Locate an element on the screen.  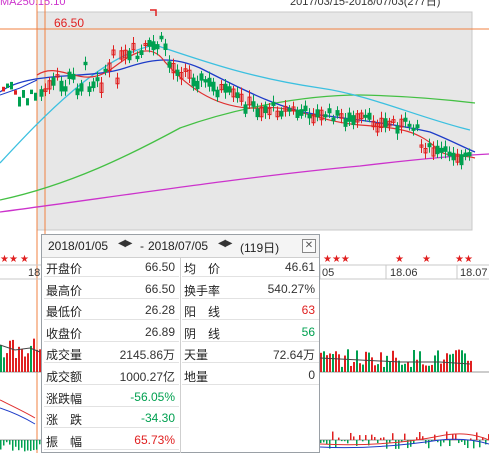
end-date-arrows-icon: ◀▶ is located at coordinates (225, 243).